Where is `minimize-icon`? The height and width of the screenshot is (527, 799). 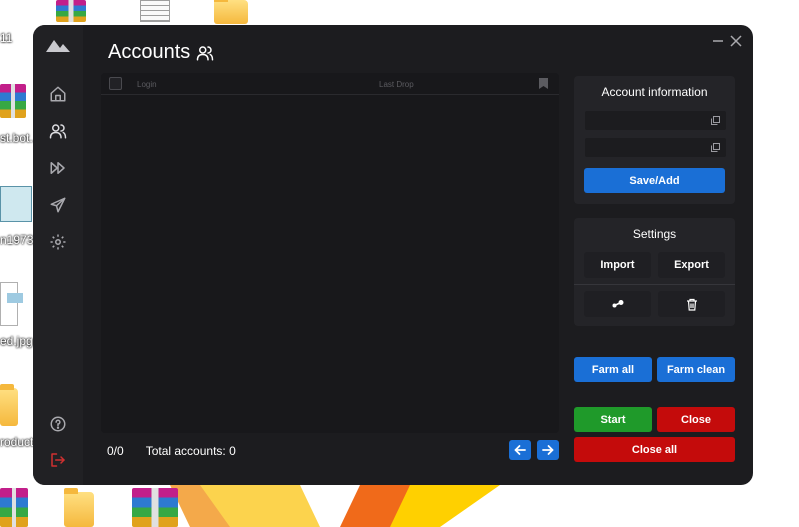 minimize-icon is located at coordinates (718, 41).